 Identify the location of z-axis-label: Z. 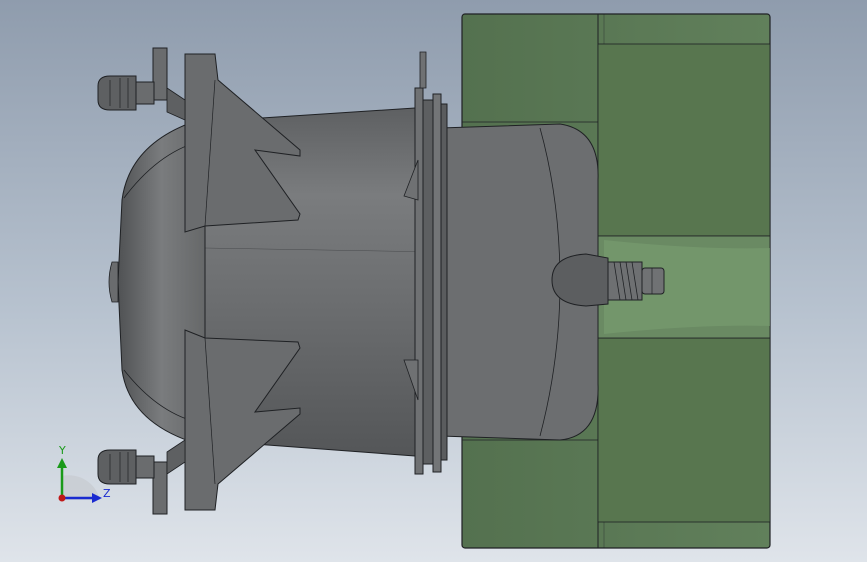
(107, 493).